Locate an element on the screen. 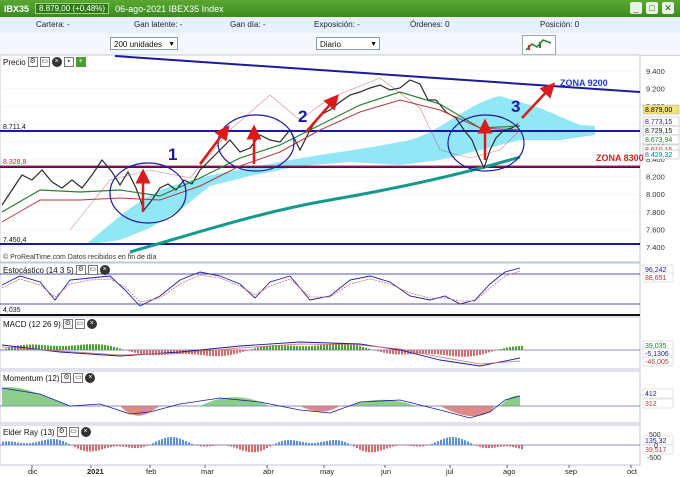 This screenshot has height=477, width=680. stochastic-left-value: 4,035 is located at coordinates (12, 310).